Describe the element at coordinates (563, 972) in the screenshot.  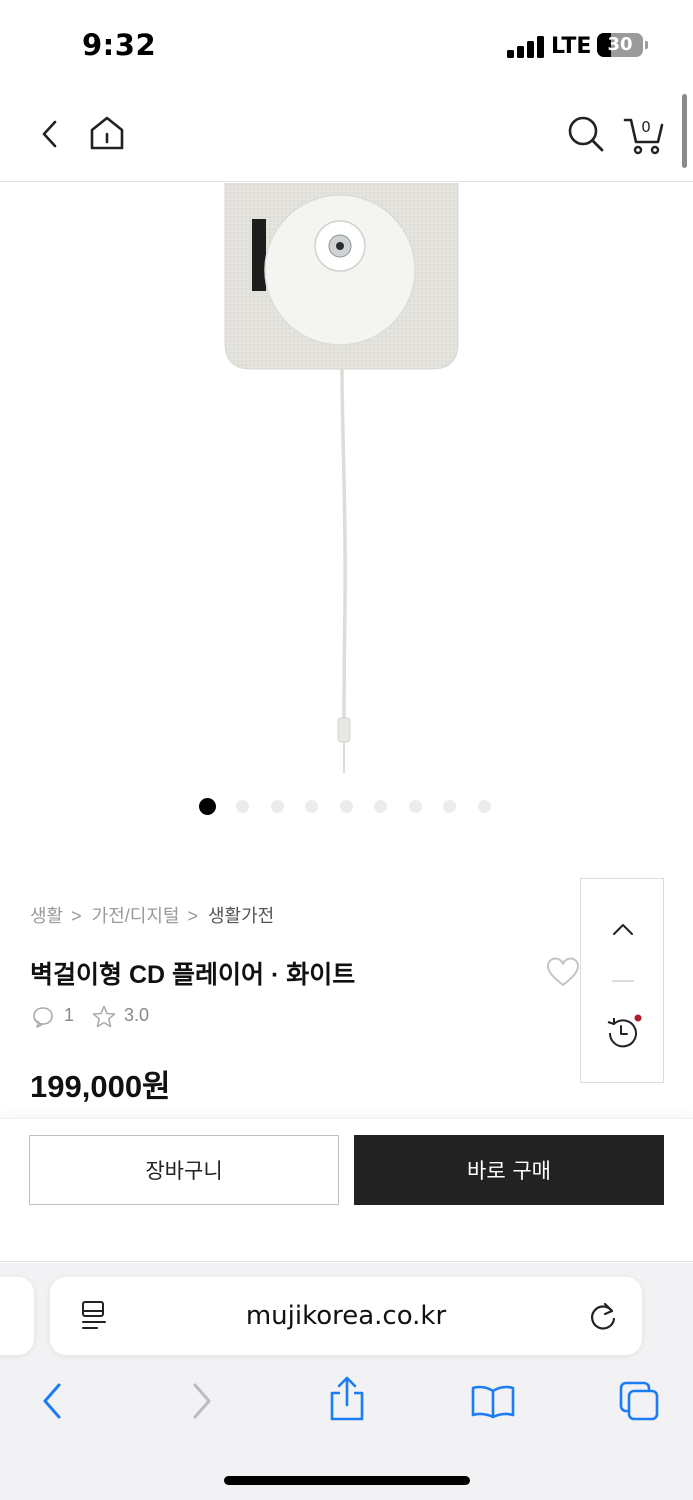
I see `heart-icon` at that location.